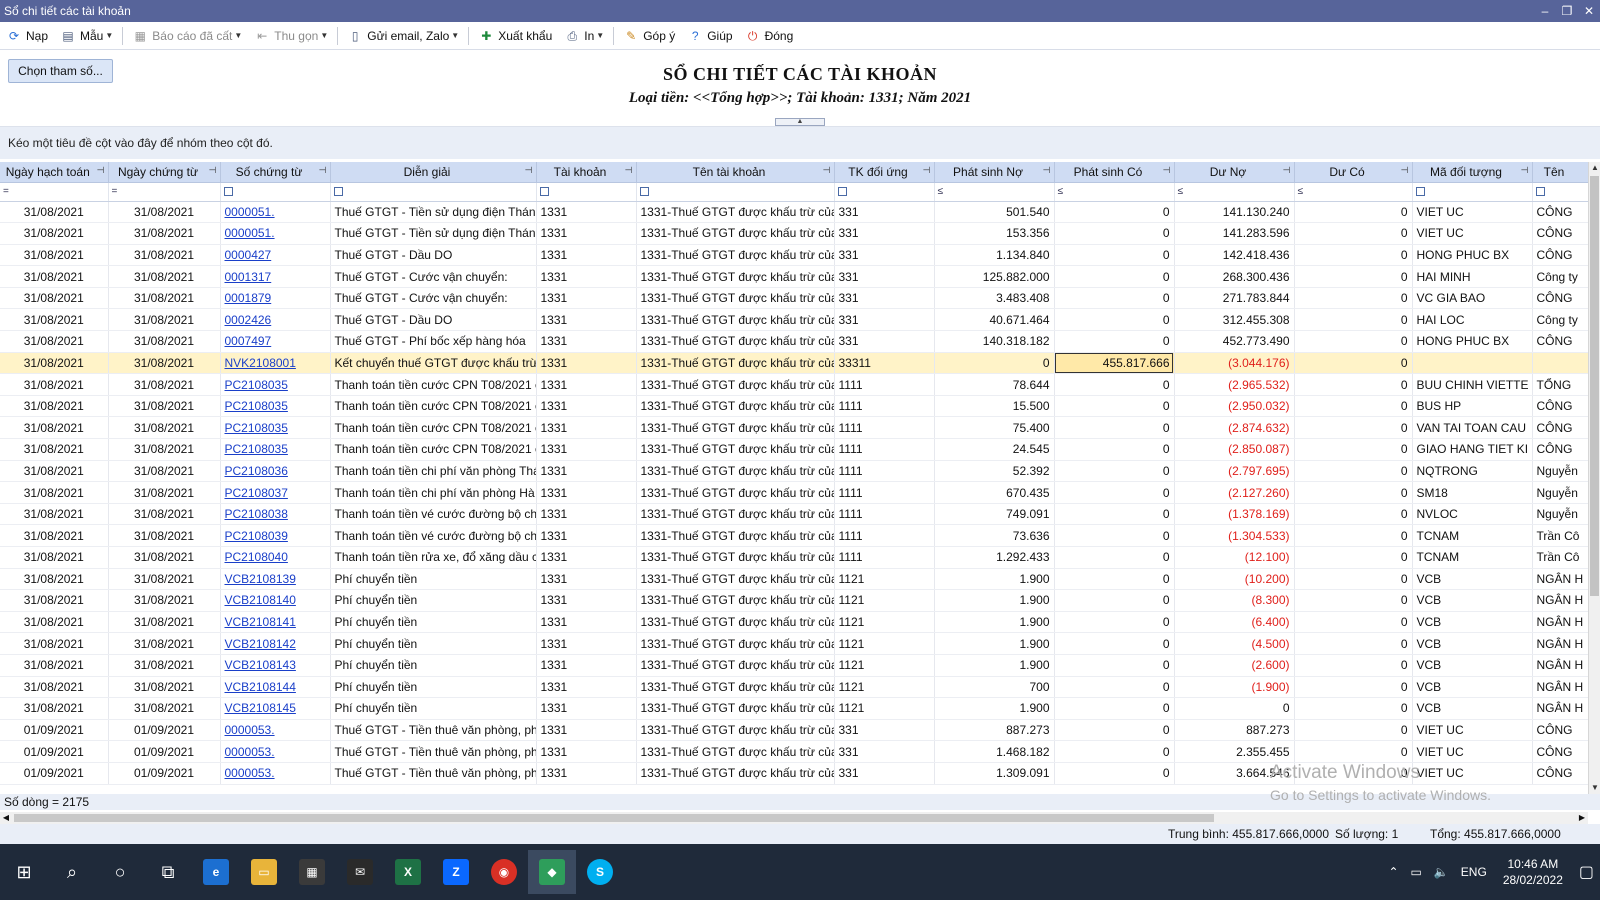 Image resolution: width=1600 pixels, height=900 pixels. Describe the element at coordinates (1589, 11) in the screenshot. I see `close-icon: ✕` at that location.